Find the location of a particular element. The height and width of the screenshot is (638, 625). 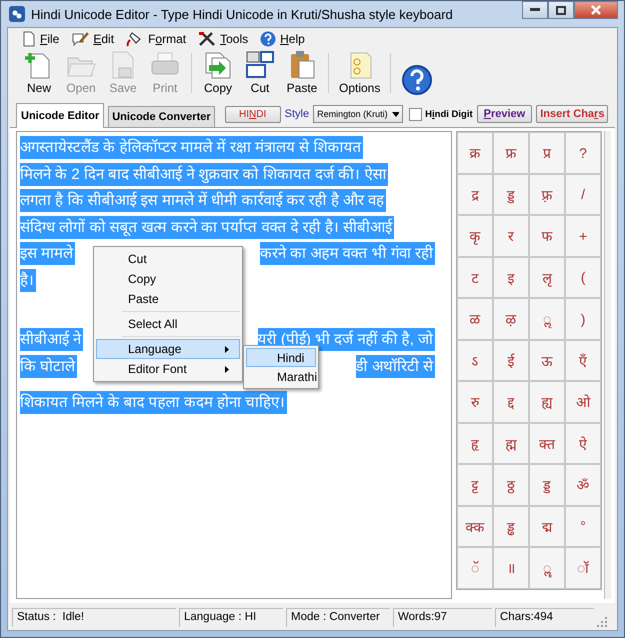

editor-text: करने का अहम वक्त भी गंवा रही is located at coordinates (348, 253).